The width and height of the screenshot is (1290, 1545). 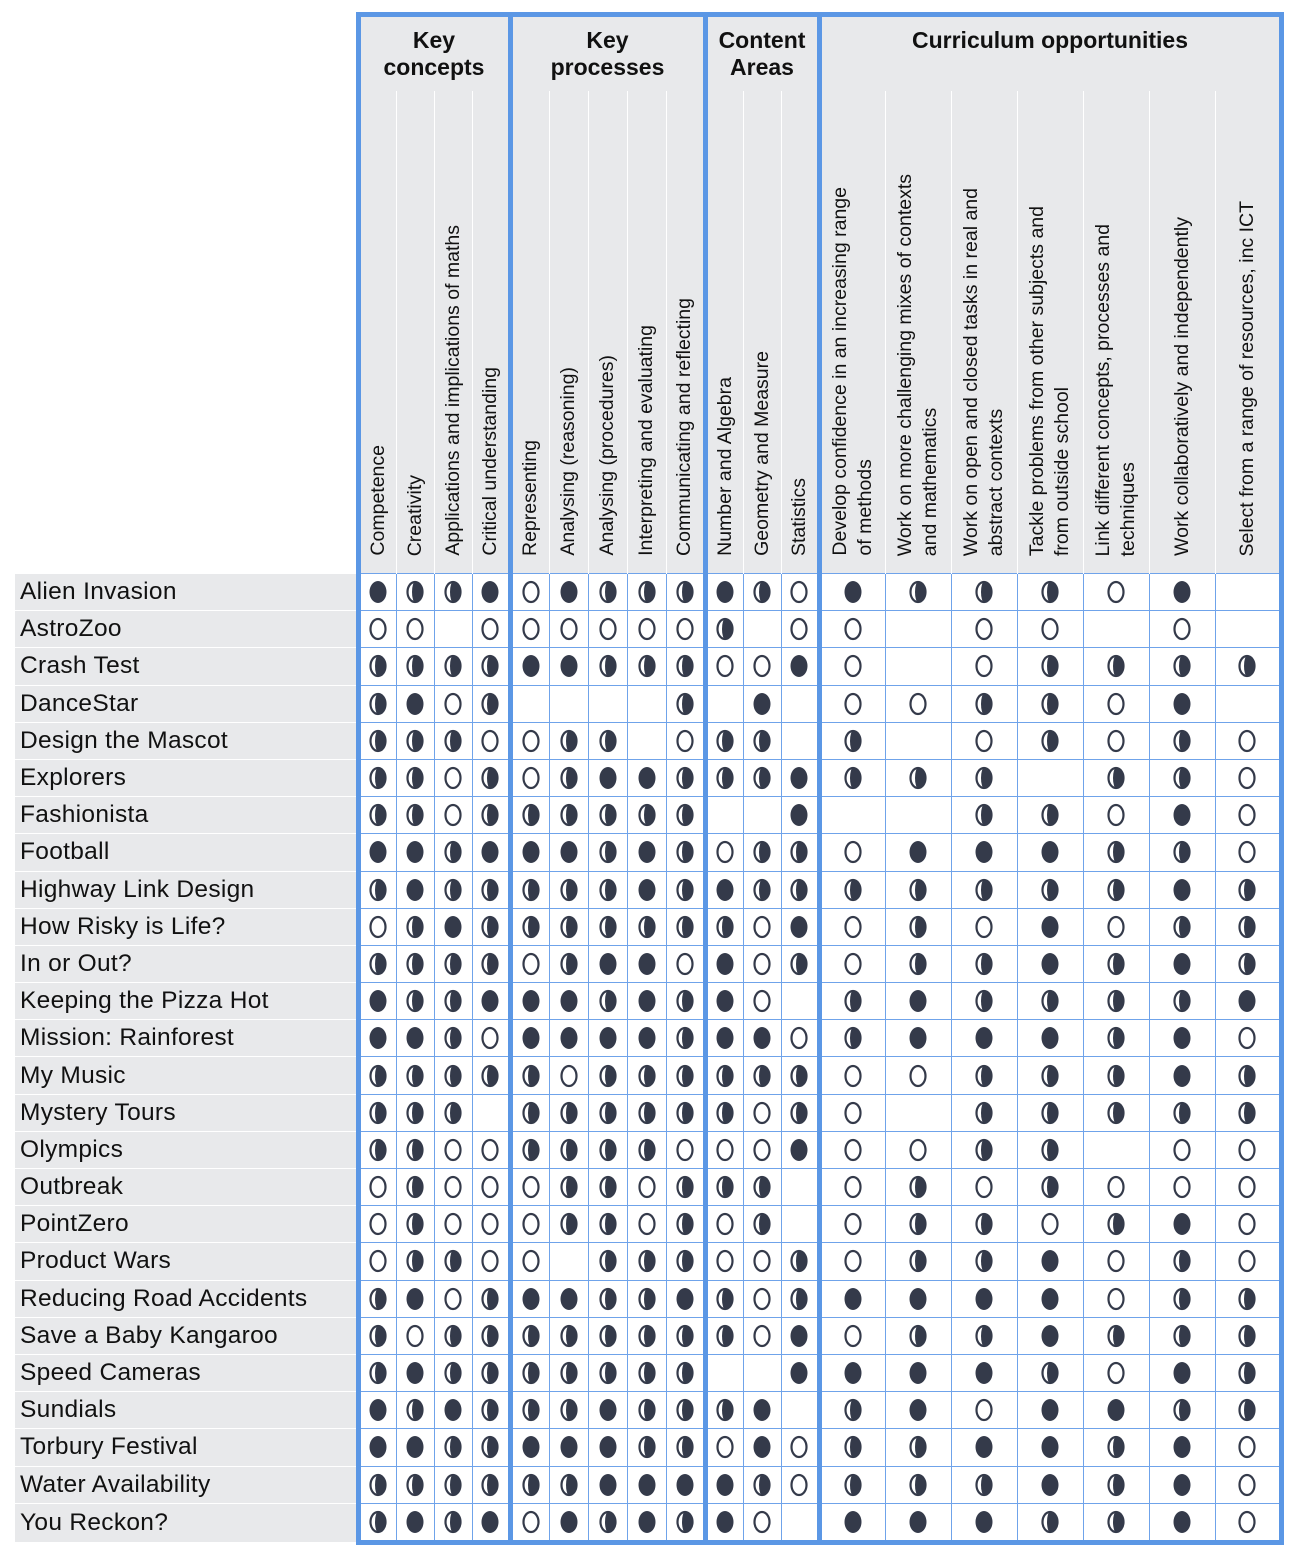 I want to click on table-row: Save a Baby Kangaroo, so click(x=649, y=1335).